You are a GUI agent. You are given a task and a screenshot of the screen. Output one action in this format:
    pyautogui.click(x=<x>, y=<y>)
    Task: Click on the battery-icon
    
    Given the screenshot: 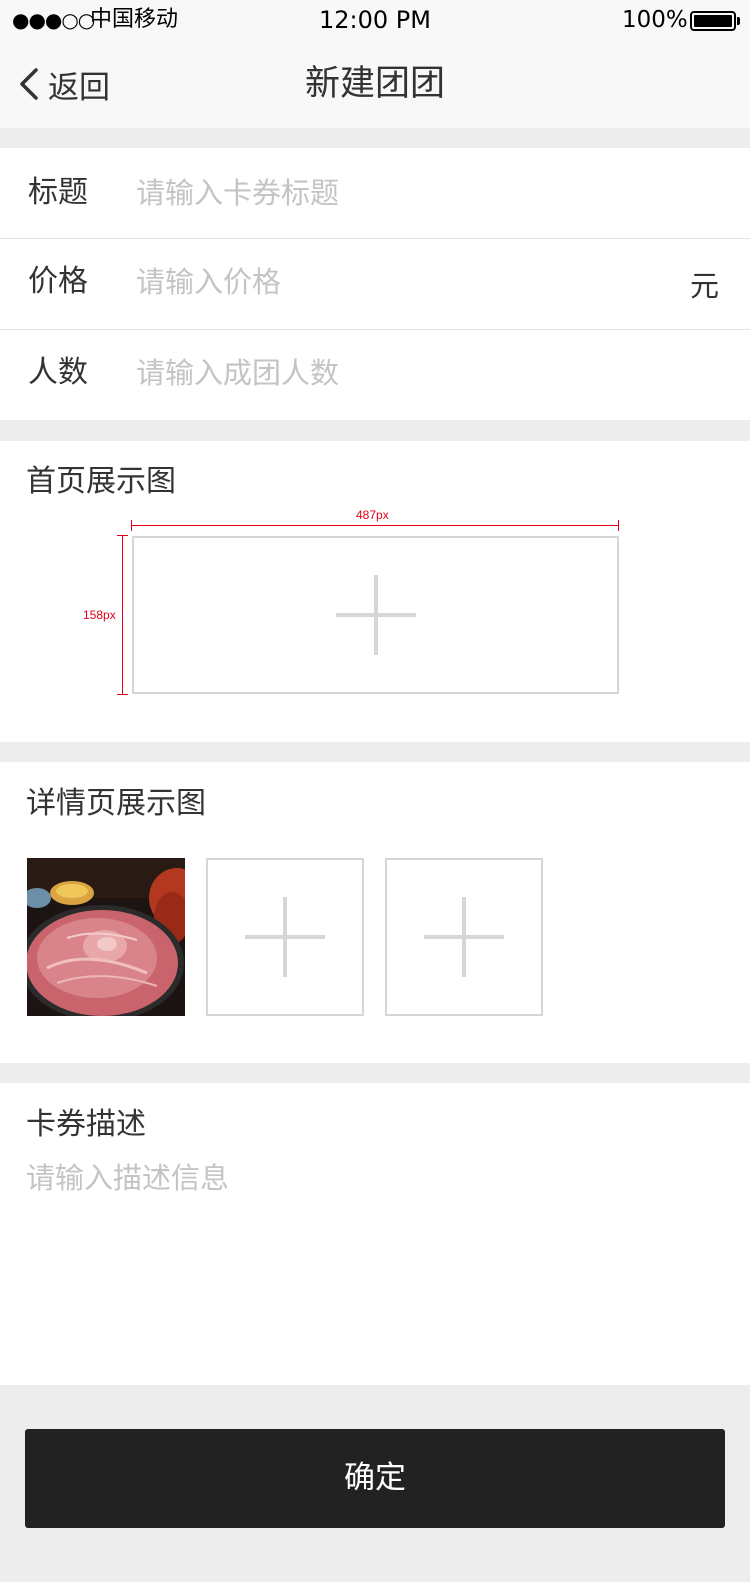 What is the action you would take?
    pyautogui.click(x=713, y=21)
    